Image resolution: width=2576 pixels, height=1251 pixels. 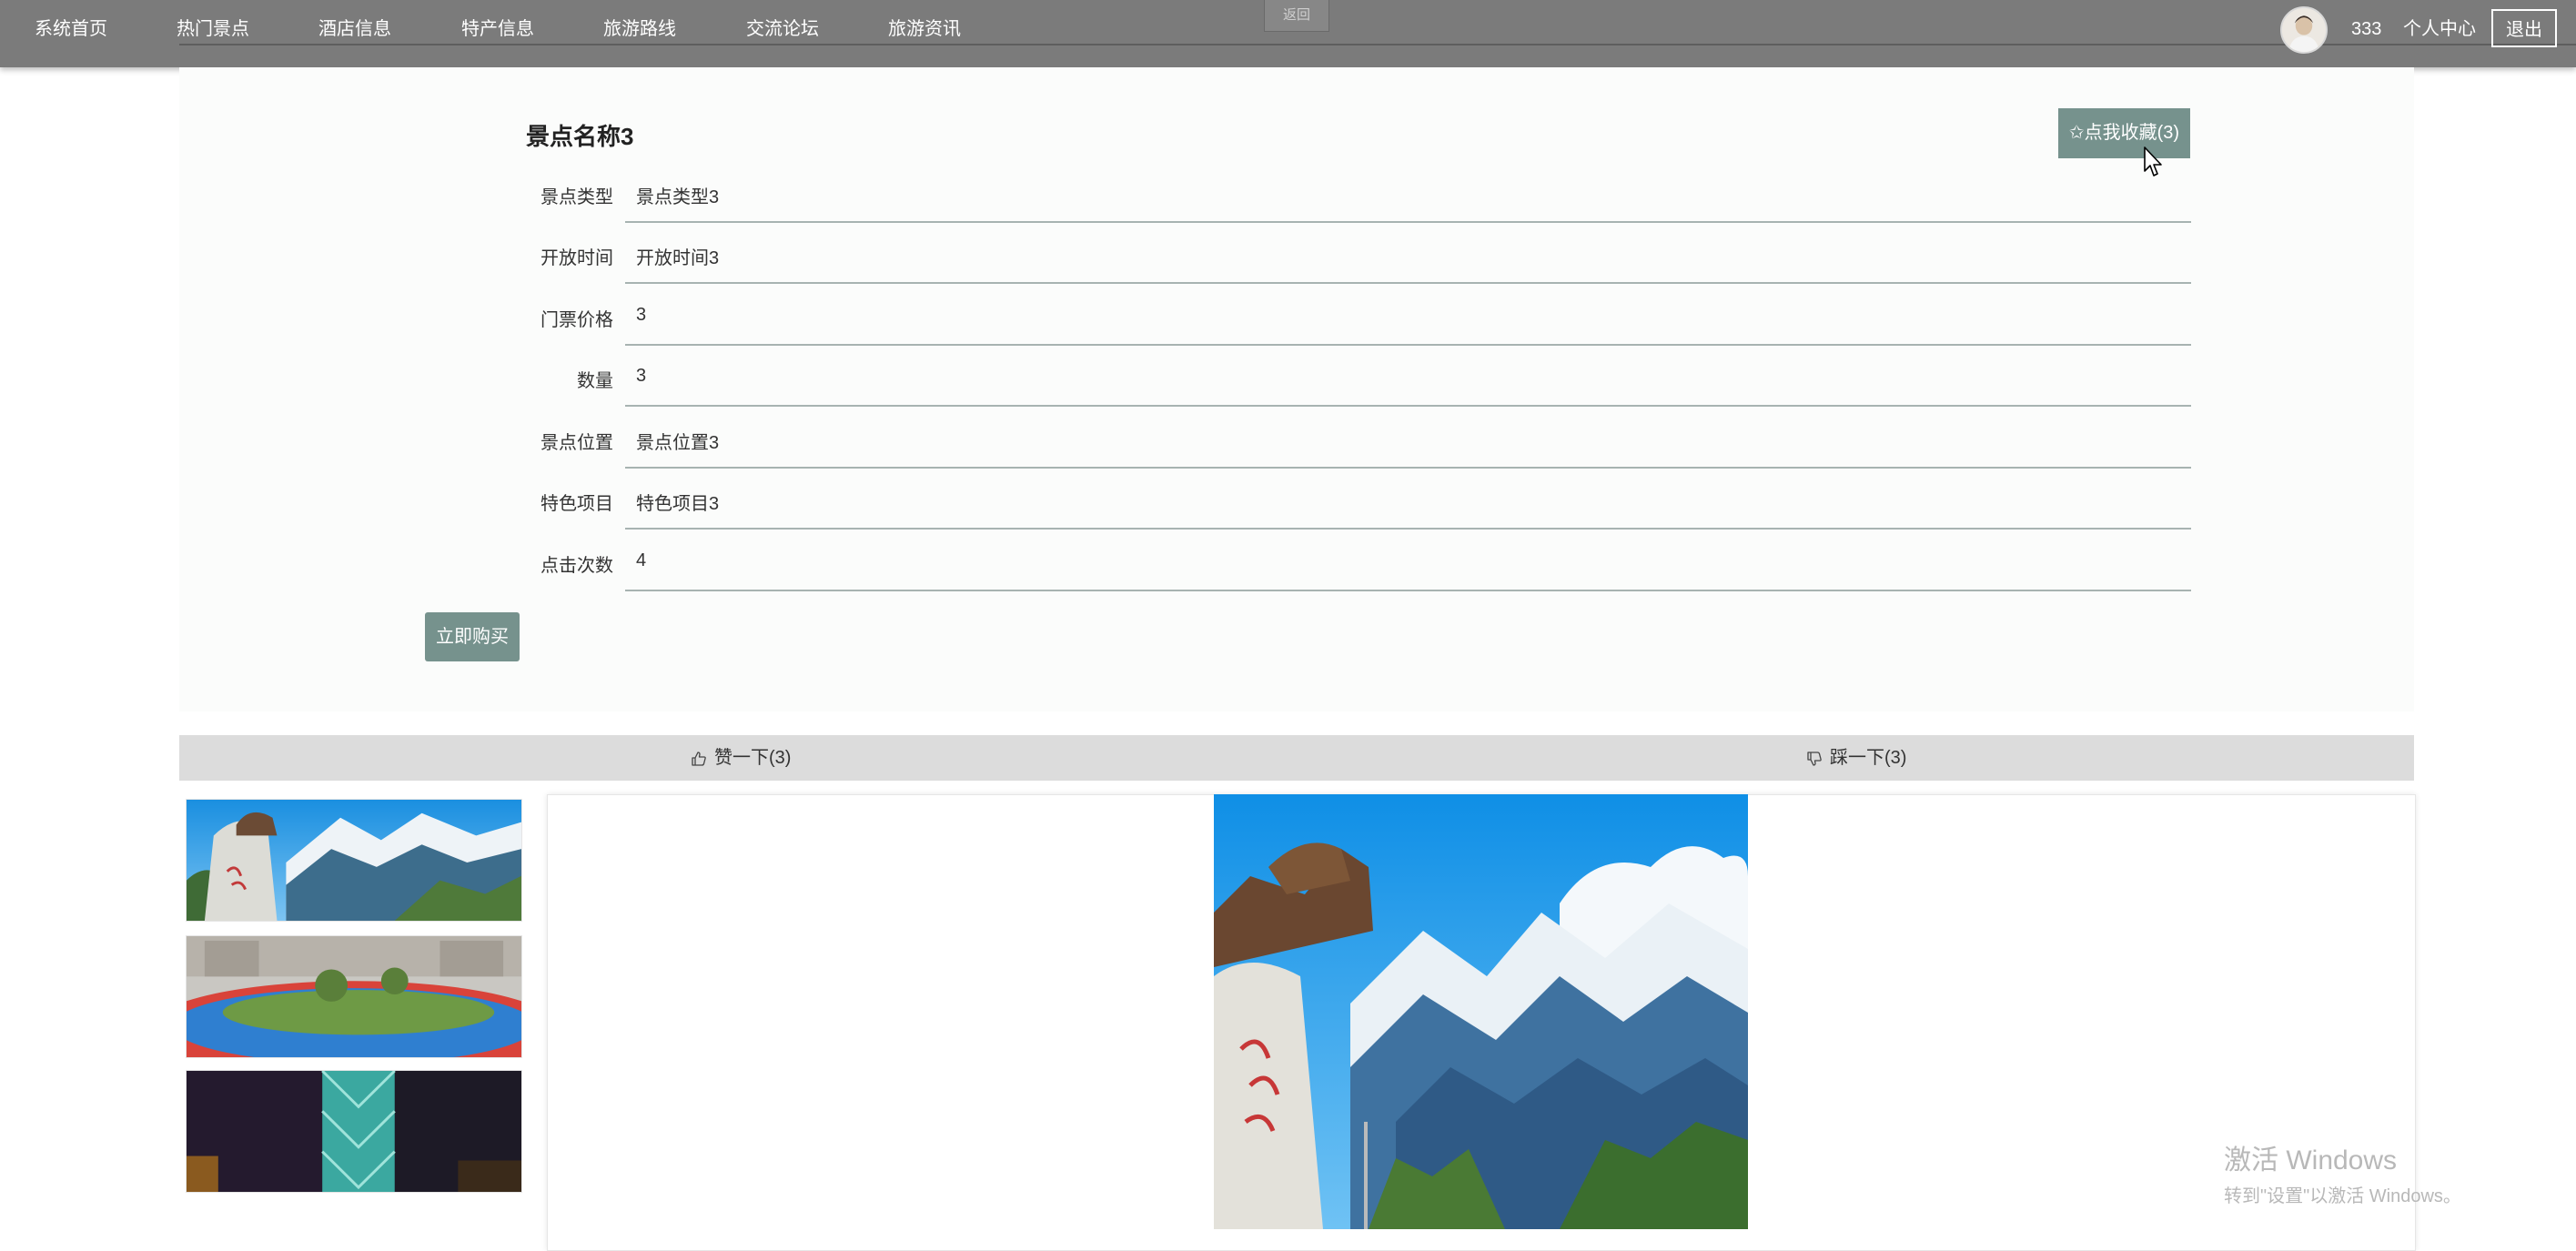 I want to click on nav-item-specialties: 特产信息, so click(x=497, y=29).